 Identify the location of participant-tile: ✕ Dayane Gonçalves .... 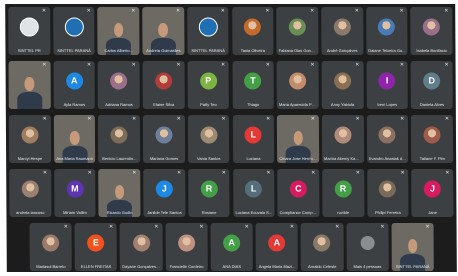
(141, 247).